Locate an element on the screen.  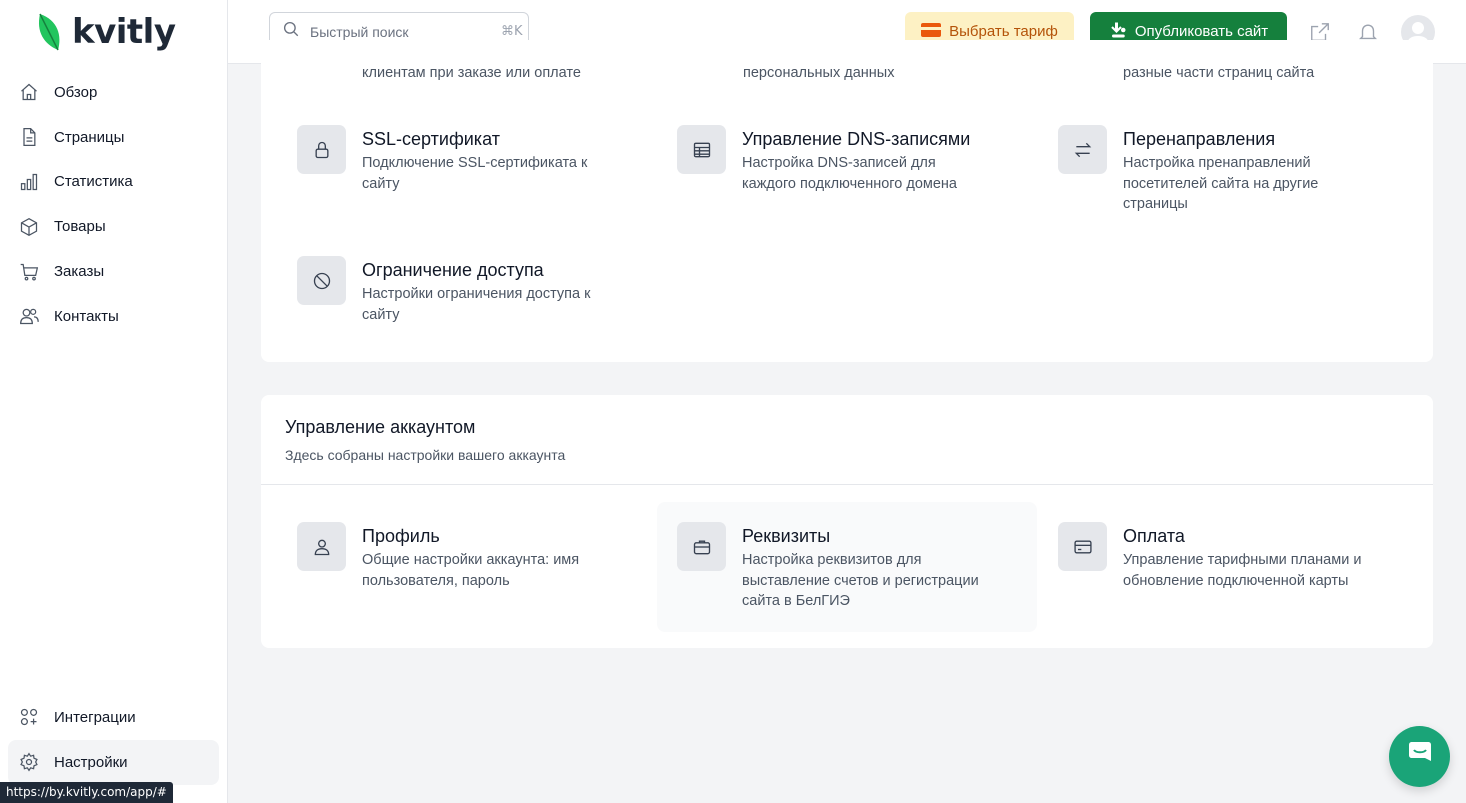
tile-title: Перенаправления is located at coordinates (1199, 139).